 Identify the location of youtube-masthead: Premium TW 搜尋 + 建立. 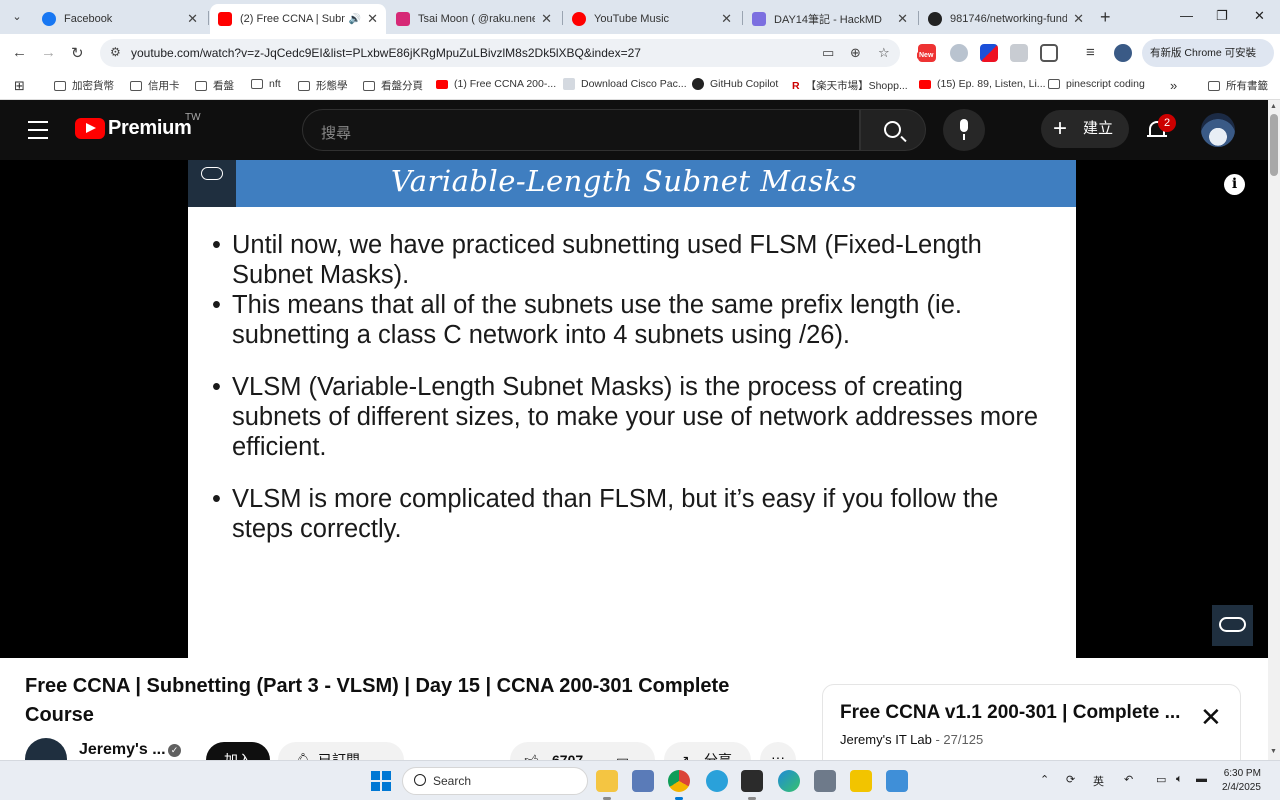
(634, 130).